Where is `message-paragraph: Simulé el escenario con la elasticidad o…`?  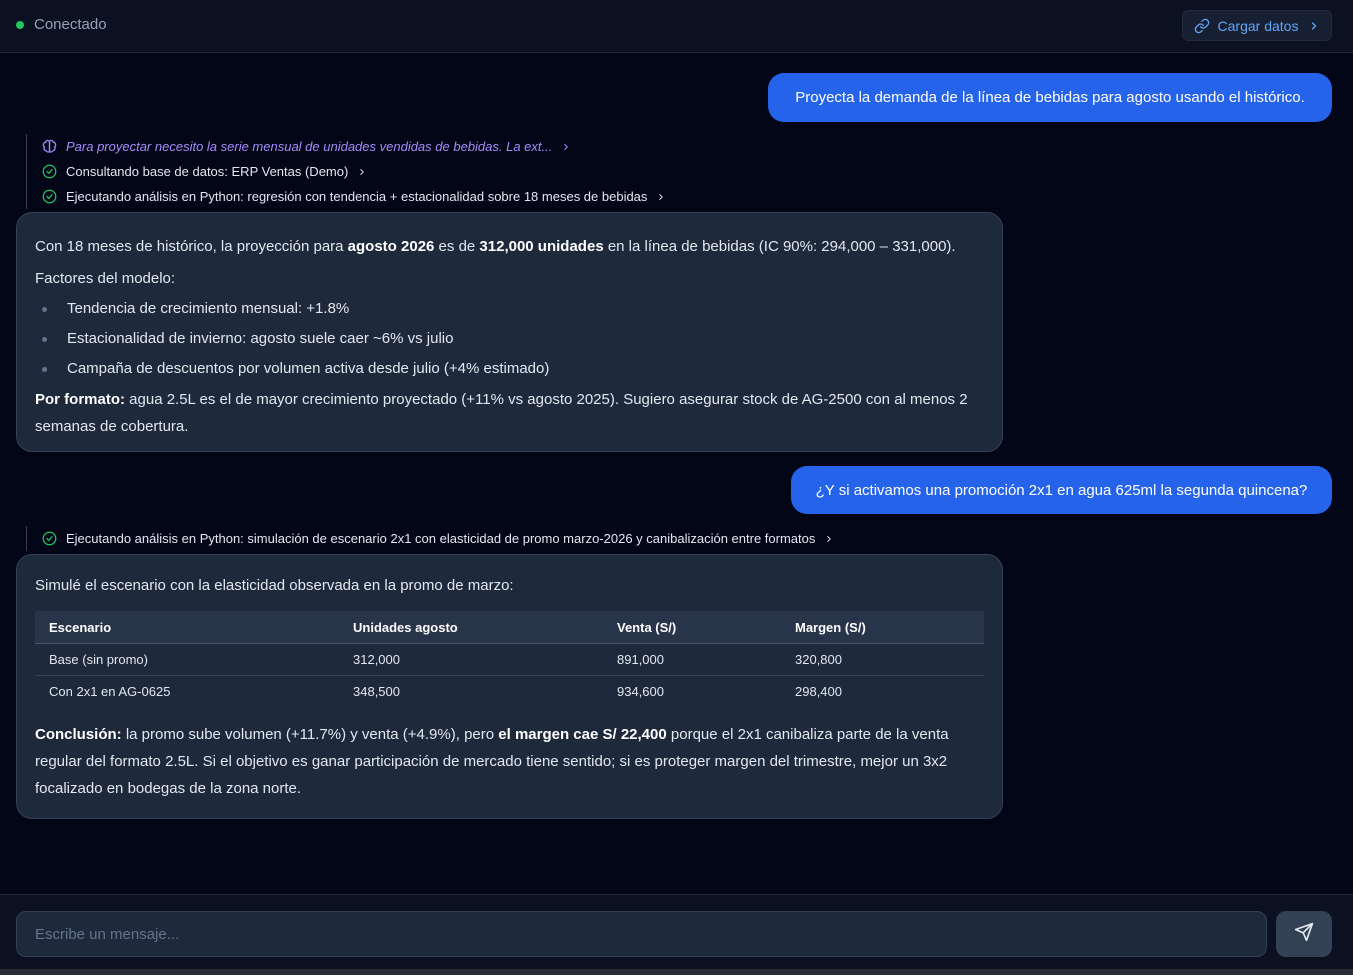
message-paragraph: Simulé el escenario con la elasticidad o… is located at coordinates (274, 585).